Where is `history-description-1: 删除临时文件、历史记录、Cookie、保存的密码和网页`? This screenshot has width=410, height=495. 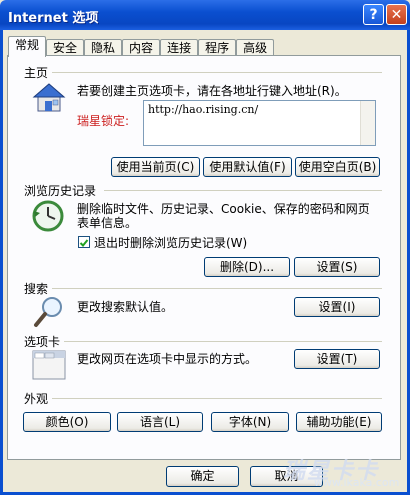 history-description-1: 删除临时文件、历史记录、Cookie、保存的密码和网页 is located at coordinates (223, 209).